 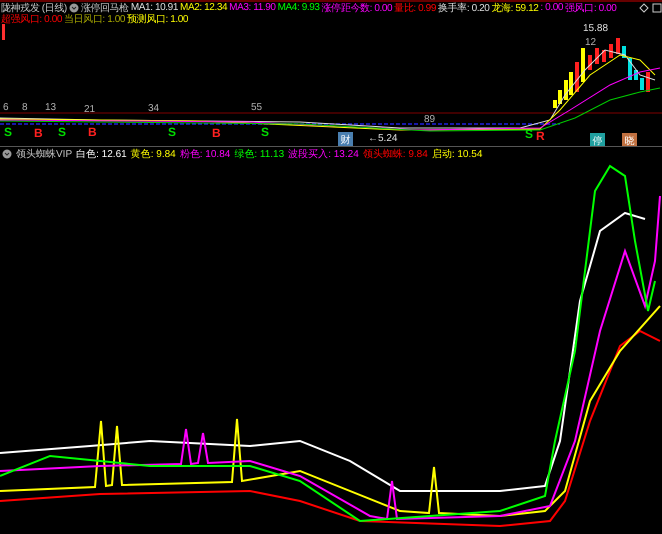 I want to click on indicator-value: 超强风口: 0.00, so click(x=31, y=19).